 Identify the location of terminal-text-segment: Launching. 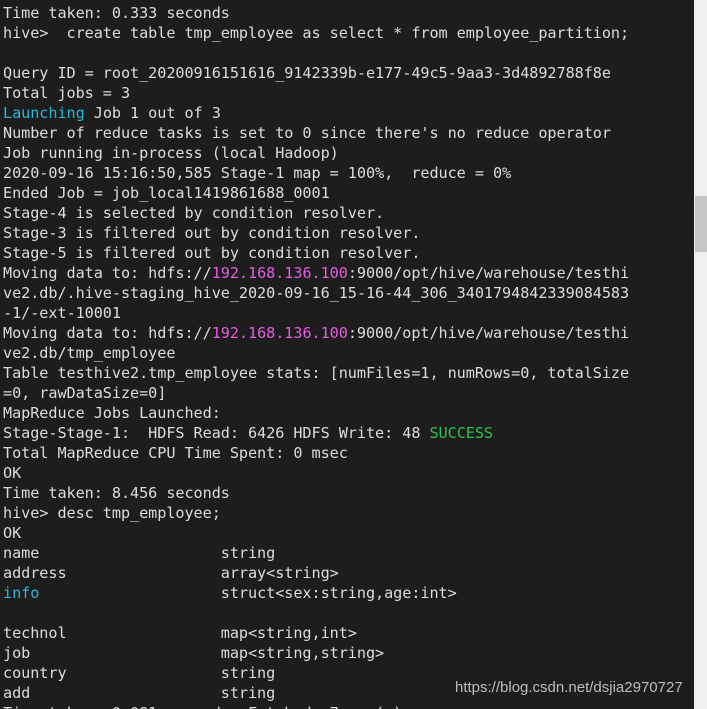
(44, 113).